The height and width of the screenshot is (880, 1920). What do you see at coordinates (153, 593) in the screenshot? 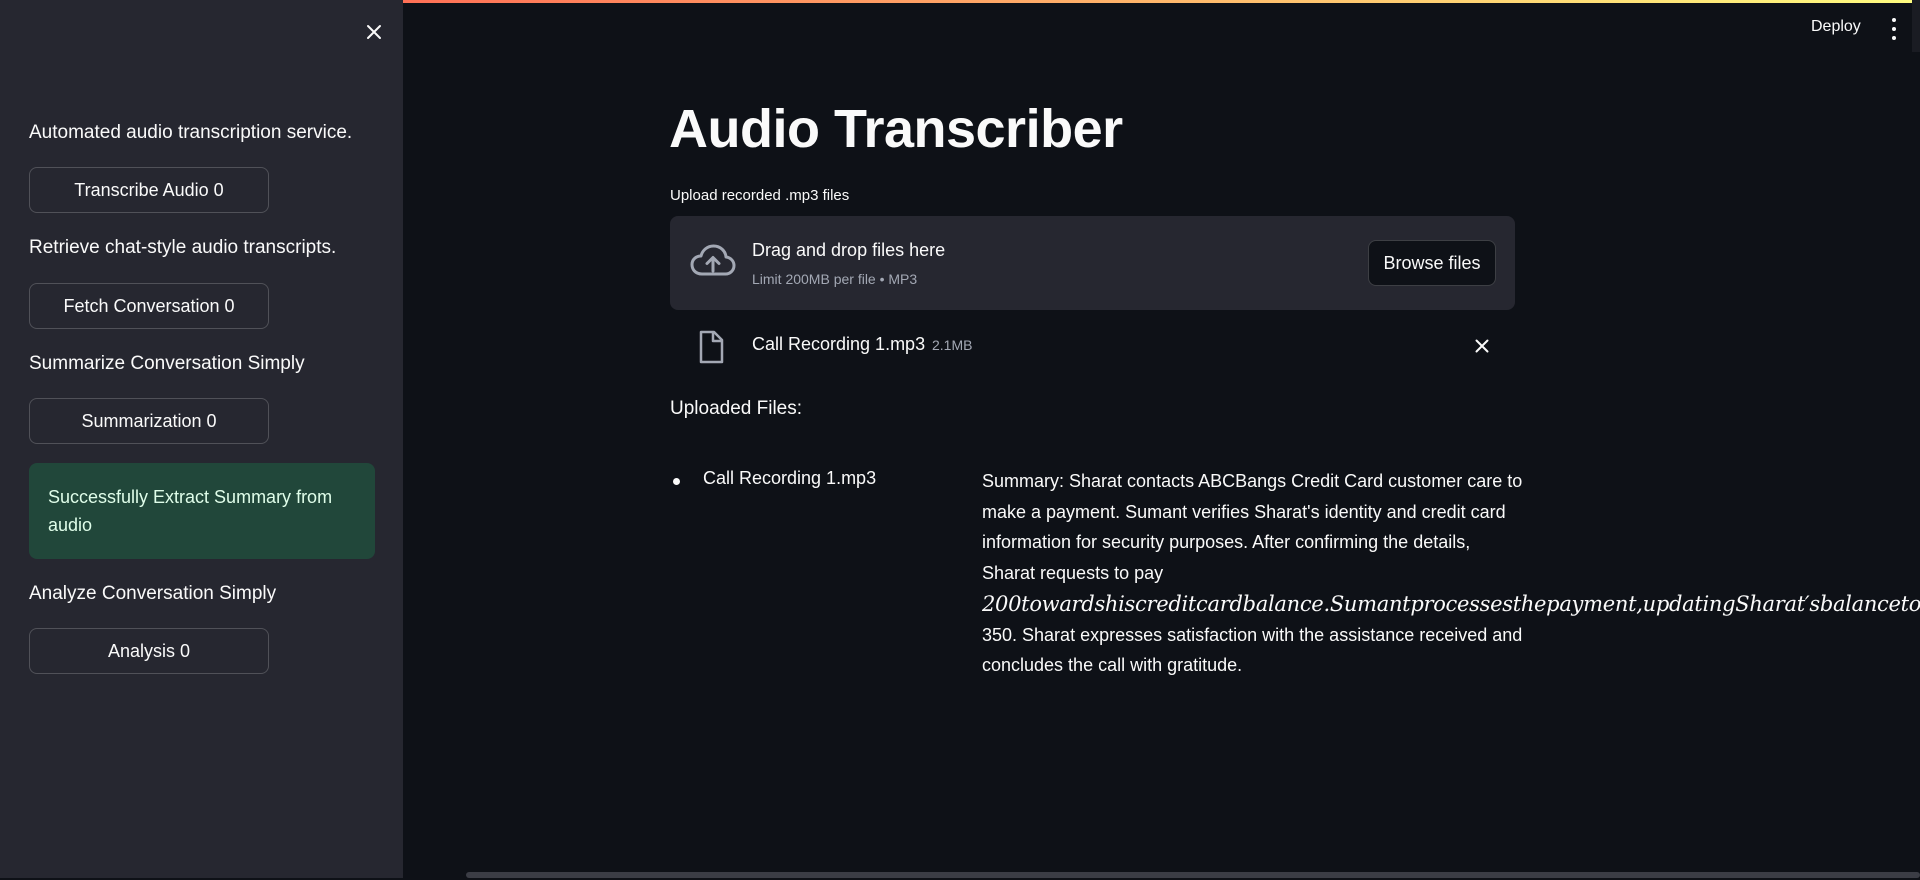
I see `analyze-description: Analyze Conversation Simply` at bounding box center [153, 593].